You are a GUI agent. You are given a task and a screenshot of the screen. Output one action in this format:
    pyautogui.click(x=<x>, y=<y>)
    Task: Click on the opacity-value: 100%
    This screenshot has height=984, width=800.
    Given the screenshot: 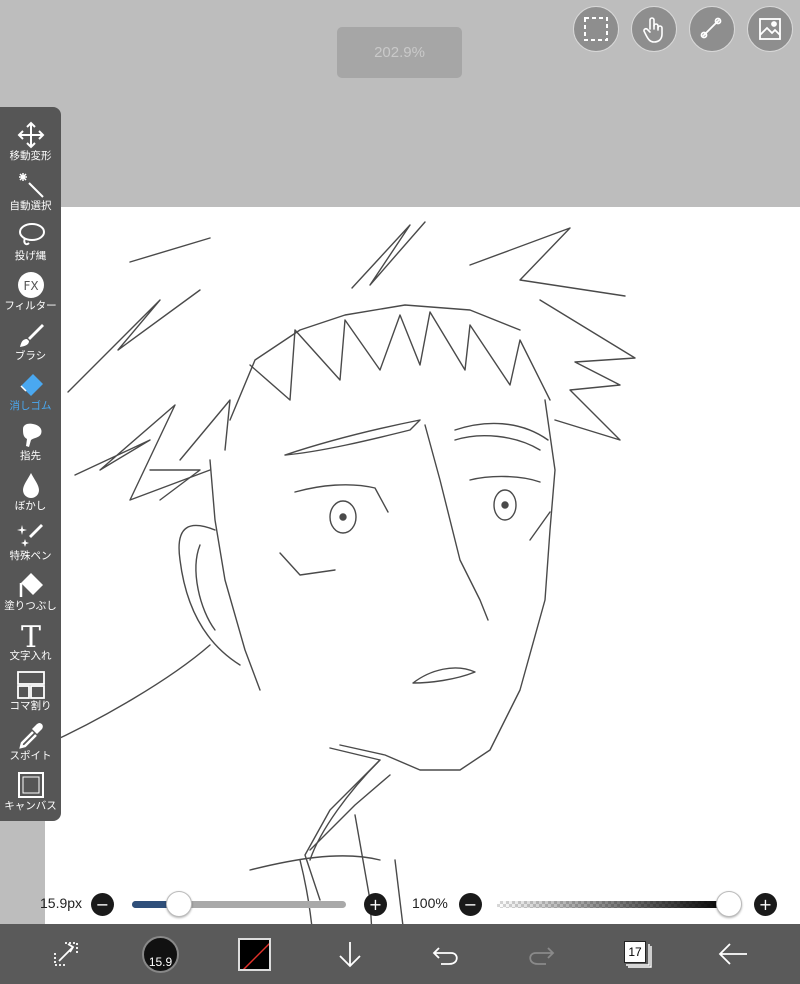 What is the action you would take?
    pyautogui.click(x=430, y=903)
    